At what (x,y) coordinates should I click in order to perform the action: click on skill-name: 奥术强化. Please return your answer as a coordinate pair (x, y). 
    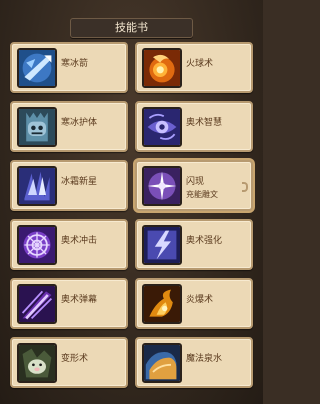
    Looking at the image, I should click on (204, 241).